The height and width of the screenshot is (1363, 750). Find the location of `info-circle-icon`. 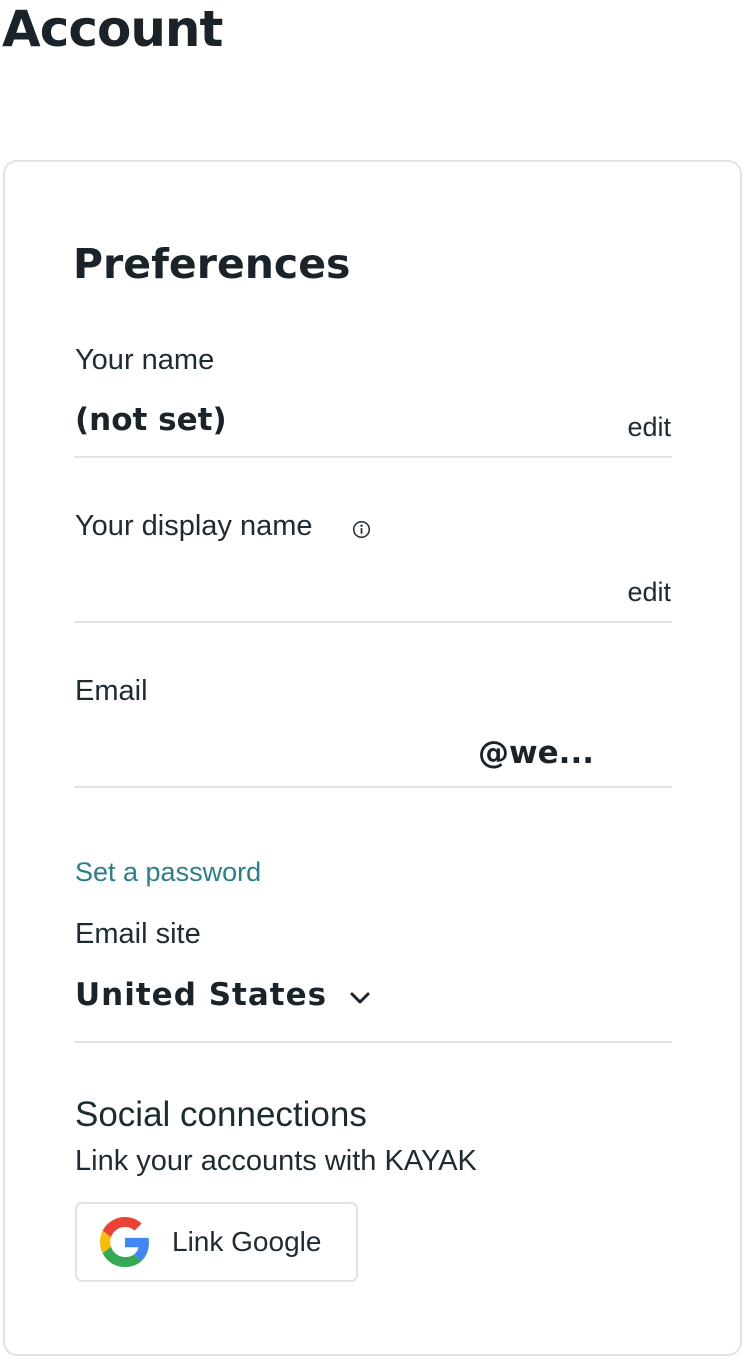

info-circle-icon is located at coordinates (361, 529).